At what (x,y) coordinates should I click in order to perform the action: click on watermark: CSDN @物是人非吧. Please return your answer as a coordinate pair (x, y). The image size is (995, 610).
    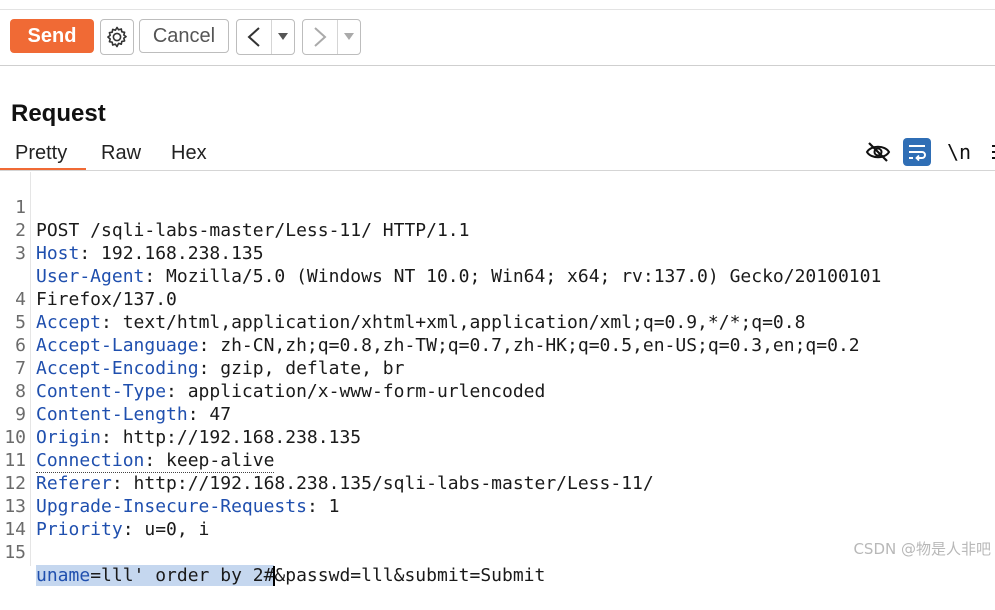
    Looking at the image, I should click on (922, 548).